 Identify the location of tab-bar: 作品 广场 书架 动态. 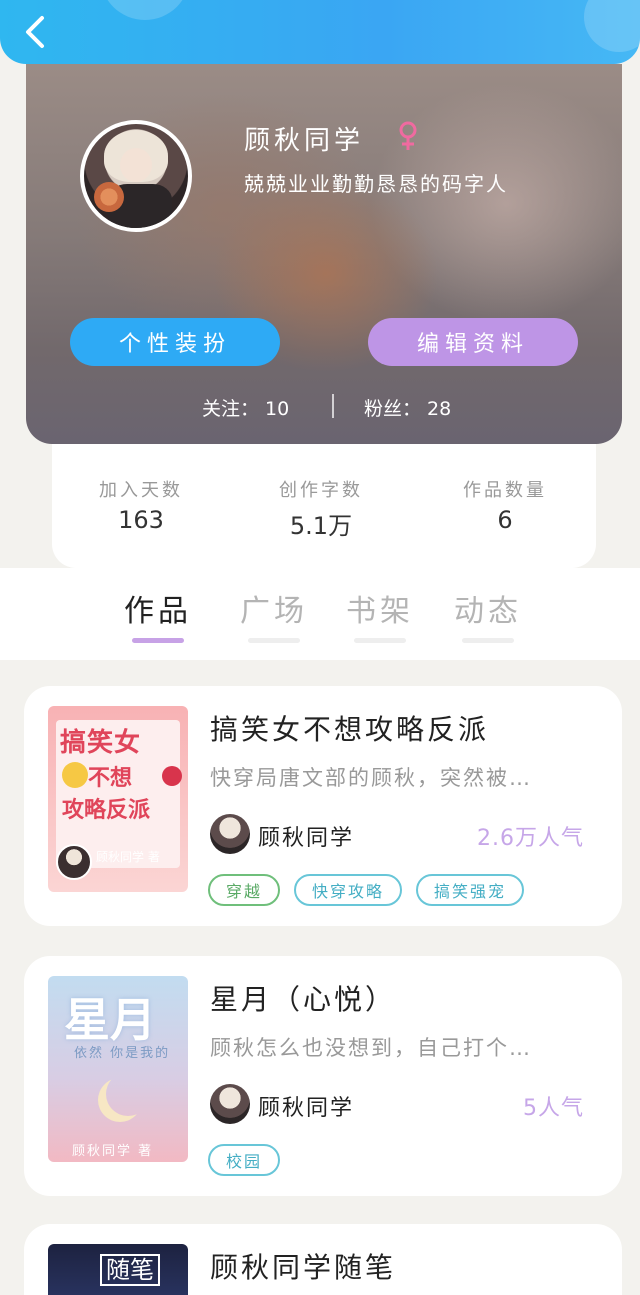
(320, 614).